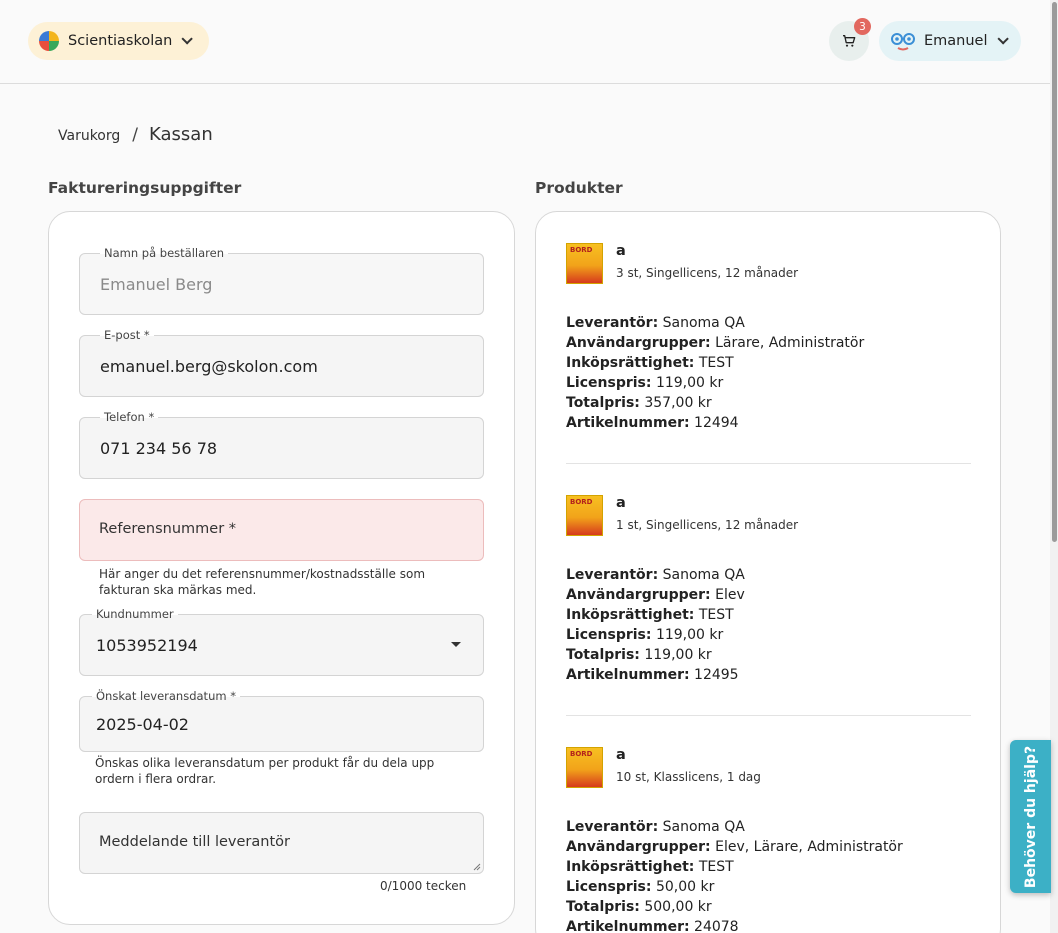 This screenshot has width=1058, height=933. Describe the element at coordinates (707, 273) in the screenshot. I see `product-subtitle: 3 st, Singellicens, 12 månader` at that location.